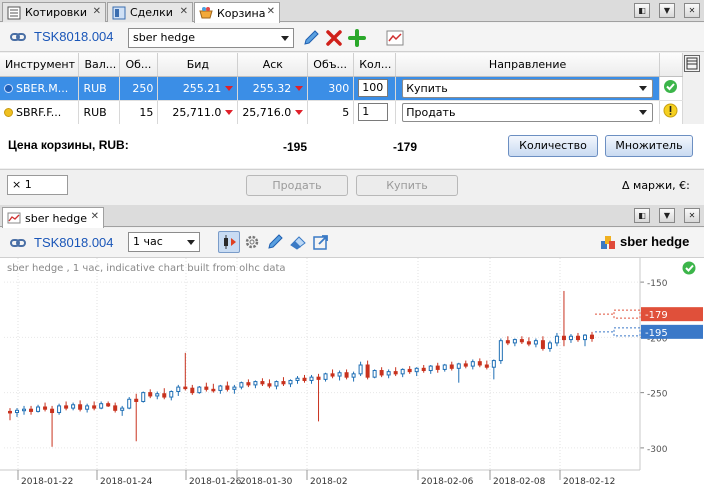 Image resolution: width=704 pixels, height=490 pixels. Describe the element at coordinates (119, 12) in the screenshot. I see `trades-icon` at that location.